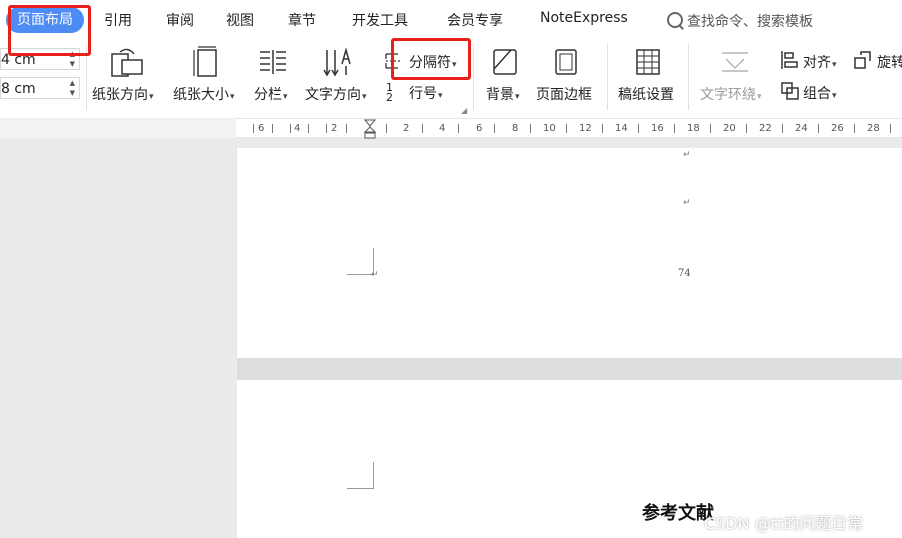 The image size is (902, 538). What do you see at coordinates (731, 94) in the screenshot?
I see `text-wrap-button: 文字环绕▾` at bounding box center [731, 94].